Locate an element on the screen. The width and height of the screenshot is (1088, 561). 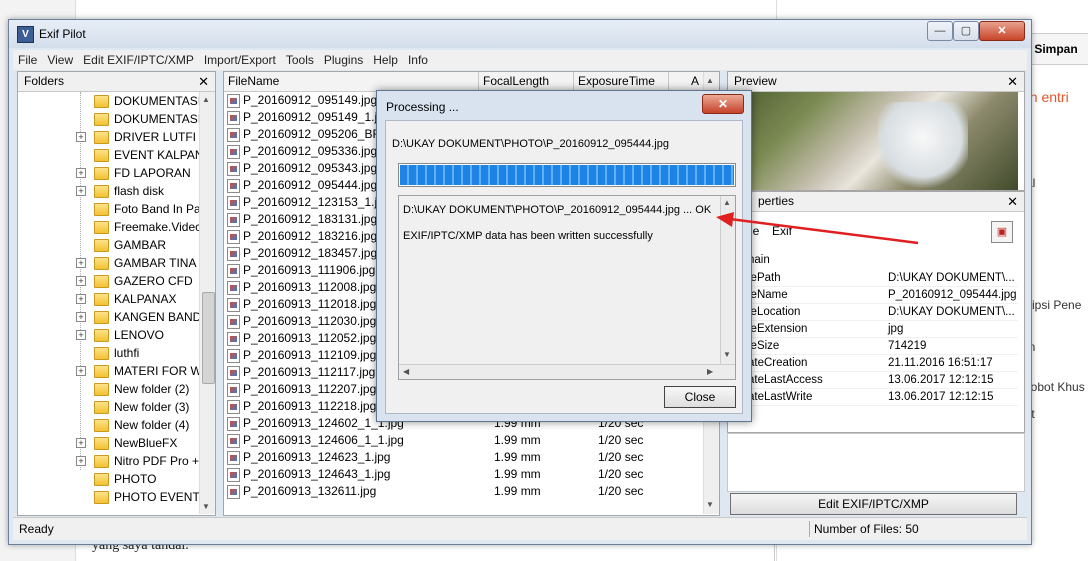
folder-item: + LENOVO is located at coordinates (108, 335).